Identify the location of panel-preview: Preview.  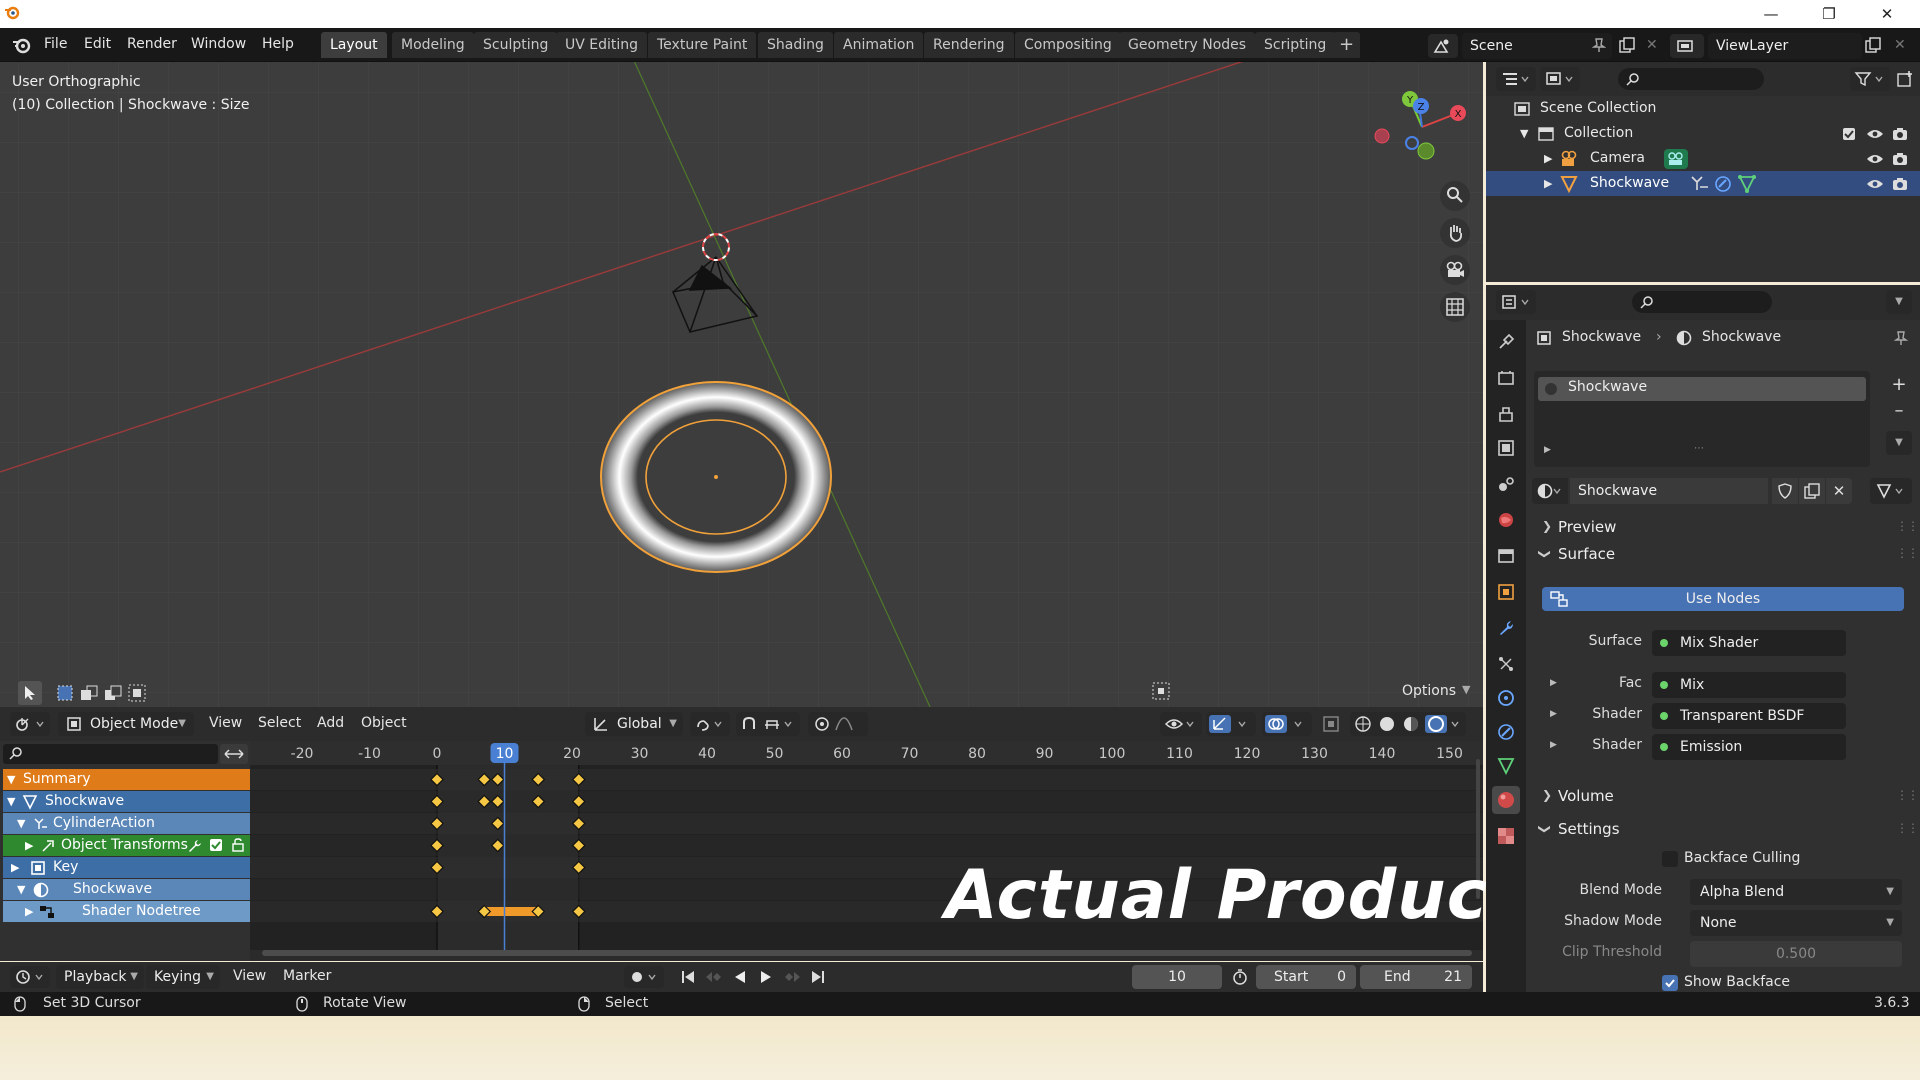
(1587, 527).